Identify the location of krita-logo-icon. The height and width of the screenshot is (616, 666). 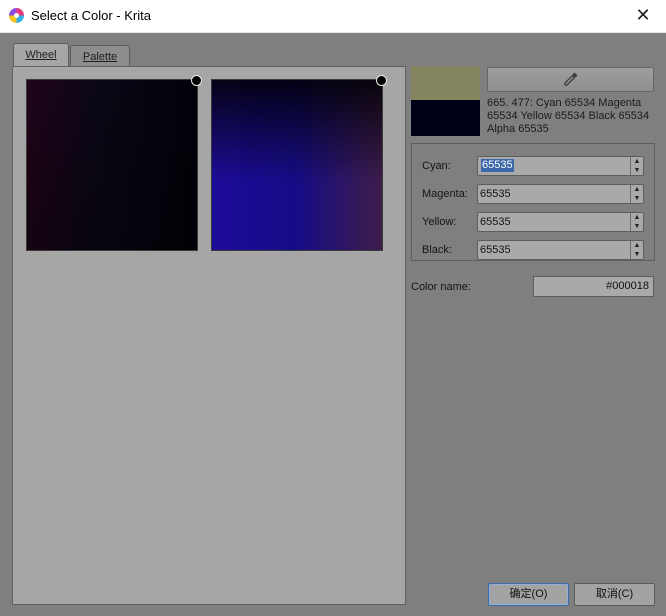
(16, 15).